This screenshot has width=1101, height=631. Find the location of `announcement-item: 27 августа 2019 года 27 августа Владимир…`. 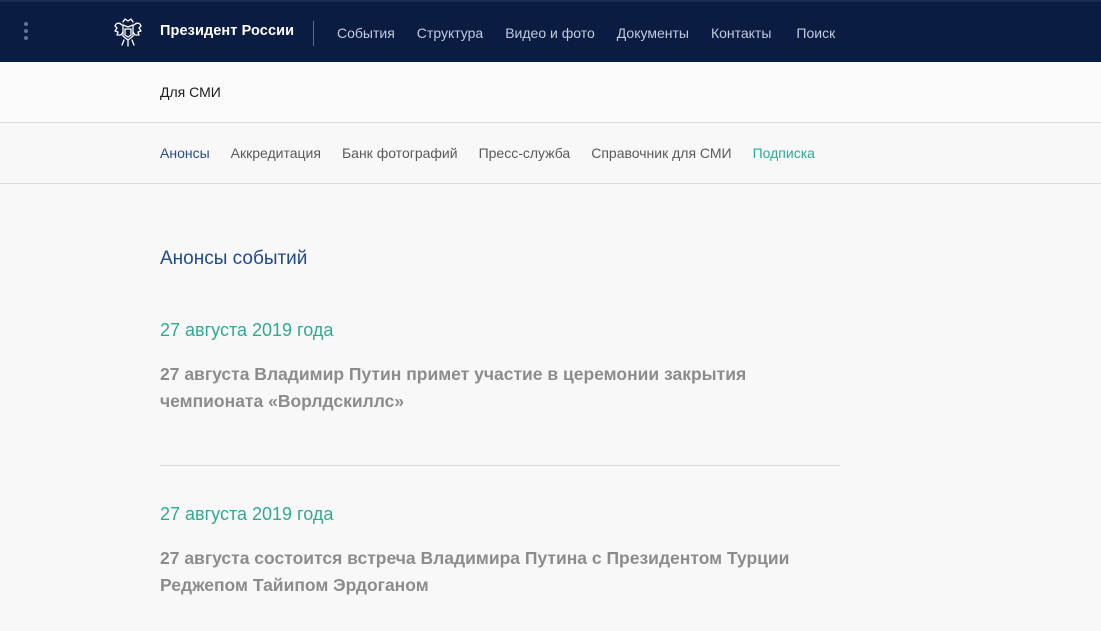

announcement-item: 27 августа 2019 года 27 августа Владимир… is located at coordinates (500, 392).